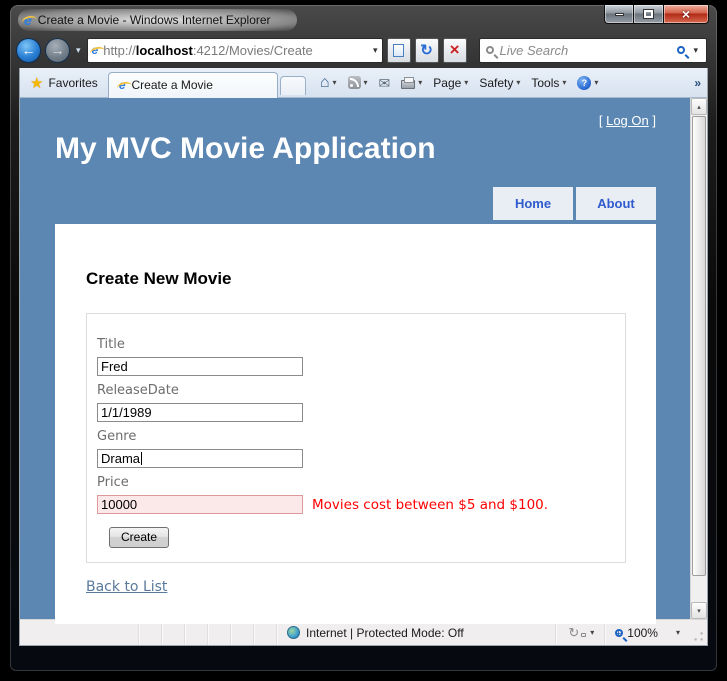  Describe the element at coordinates (200, 458) in the screenshot. I see `genre-input: Drama` at that location.